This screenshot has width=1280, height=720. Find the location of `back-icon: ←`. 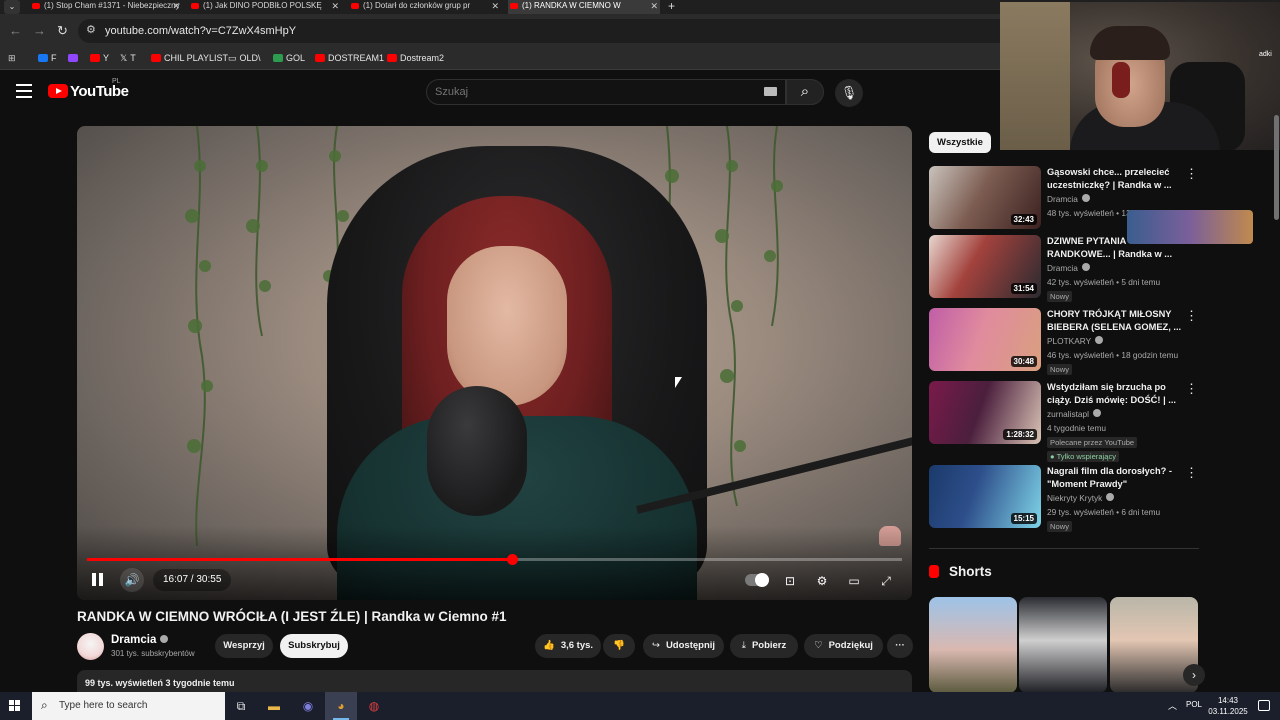

back-icon: ← is located at coordinates (15, 30).